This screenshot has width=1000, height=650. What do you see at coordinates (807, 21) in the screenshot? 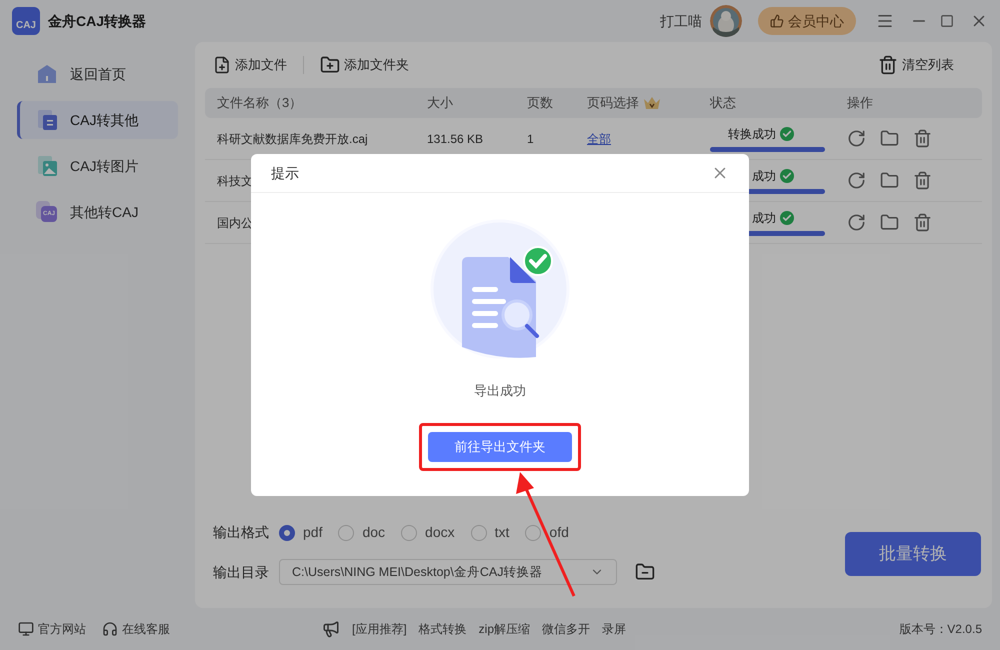
I see `vip-center-button: 会员中心` at bounding box center [807, 21].